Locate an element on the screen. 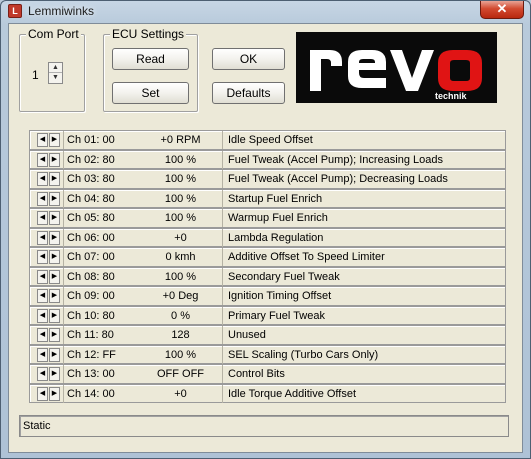 Image resolution: width=531 pixels, height=459 pixels. ecu-settings-group: ECU Settings Read Set is located at coordinates (150, 69).